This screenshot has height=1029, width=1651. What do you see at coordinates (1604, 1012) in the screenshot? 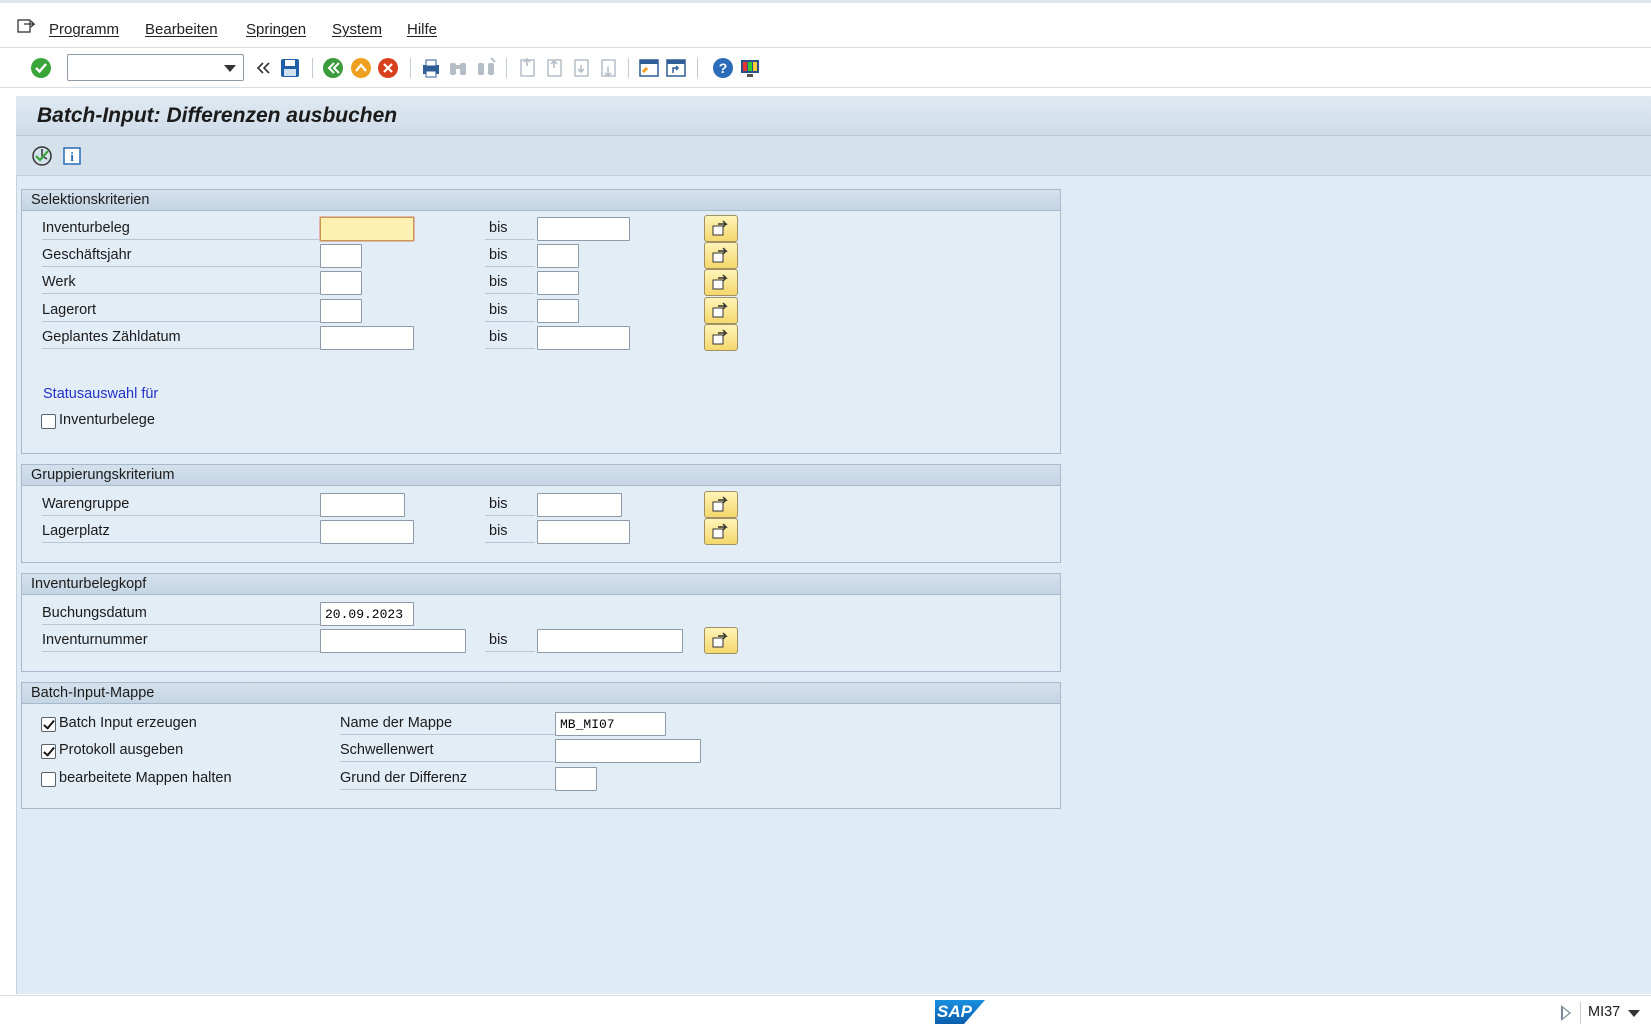
I see `transaction-code: MI37` at bounding box center [1604, 1012].